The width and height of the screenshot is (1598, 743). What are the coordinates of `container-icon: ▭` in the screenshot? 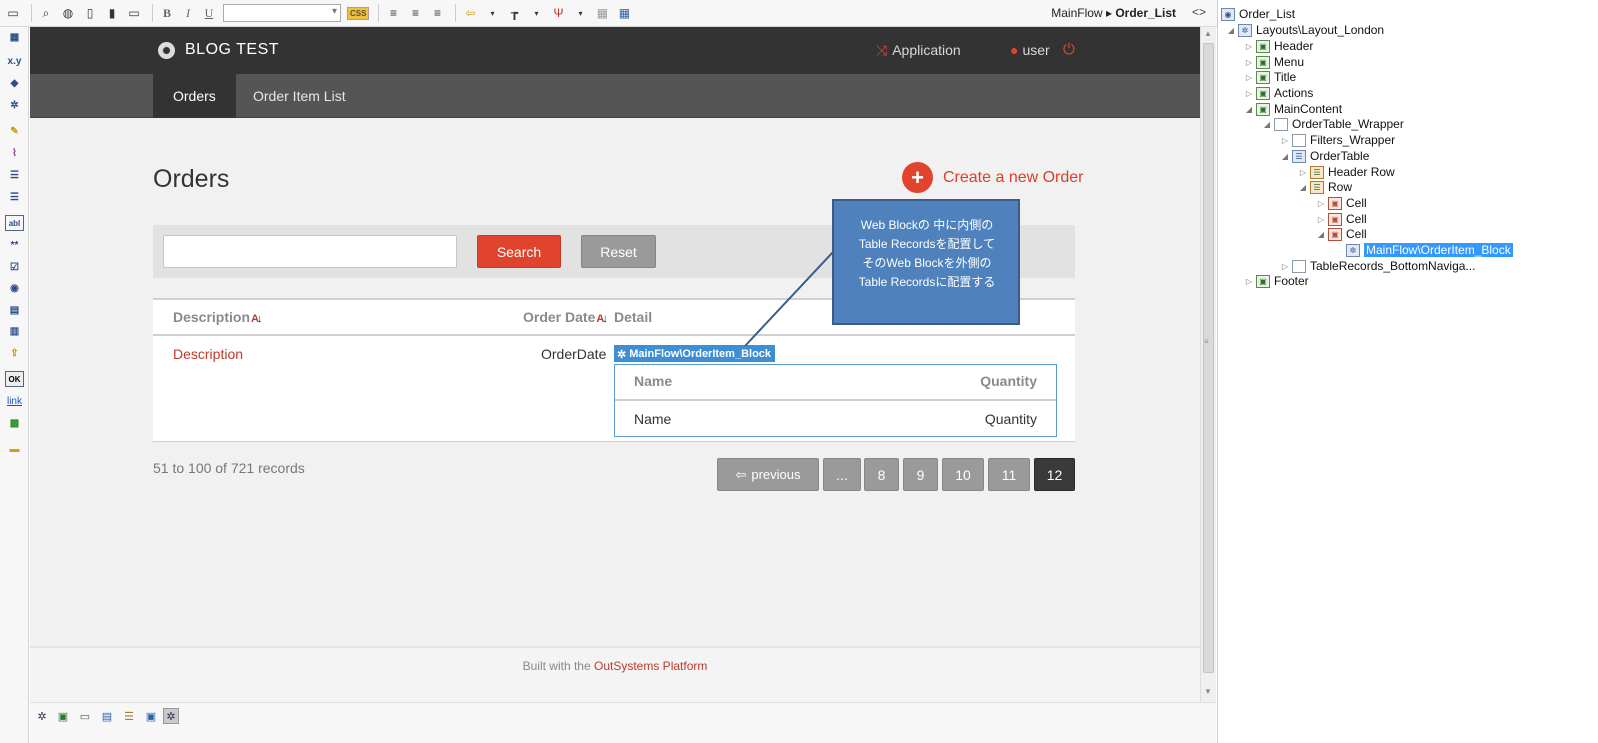 It's located at (85, 716).